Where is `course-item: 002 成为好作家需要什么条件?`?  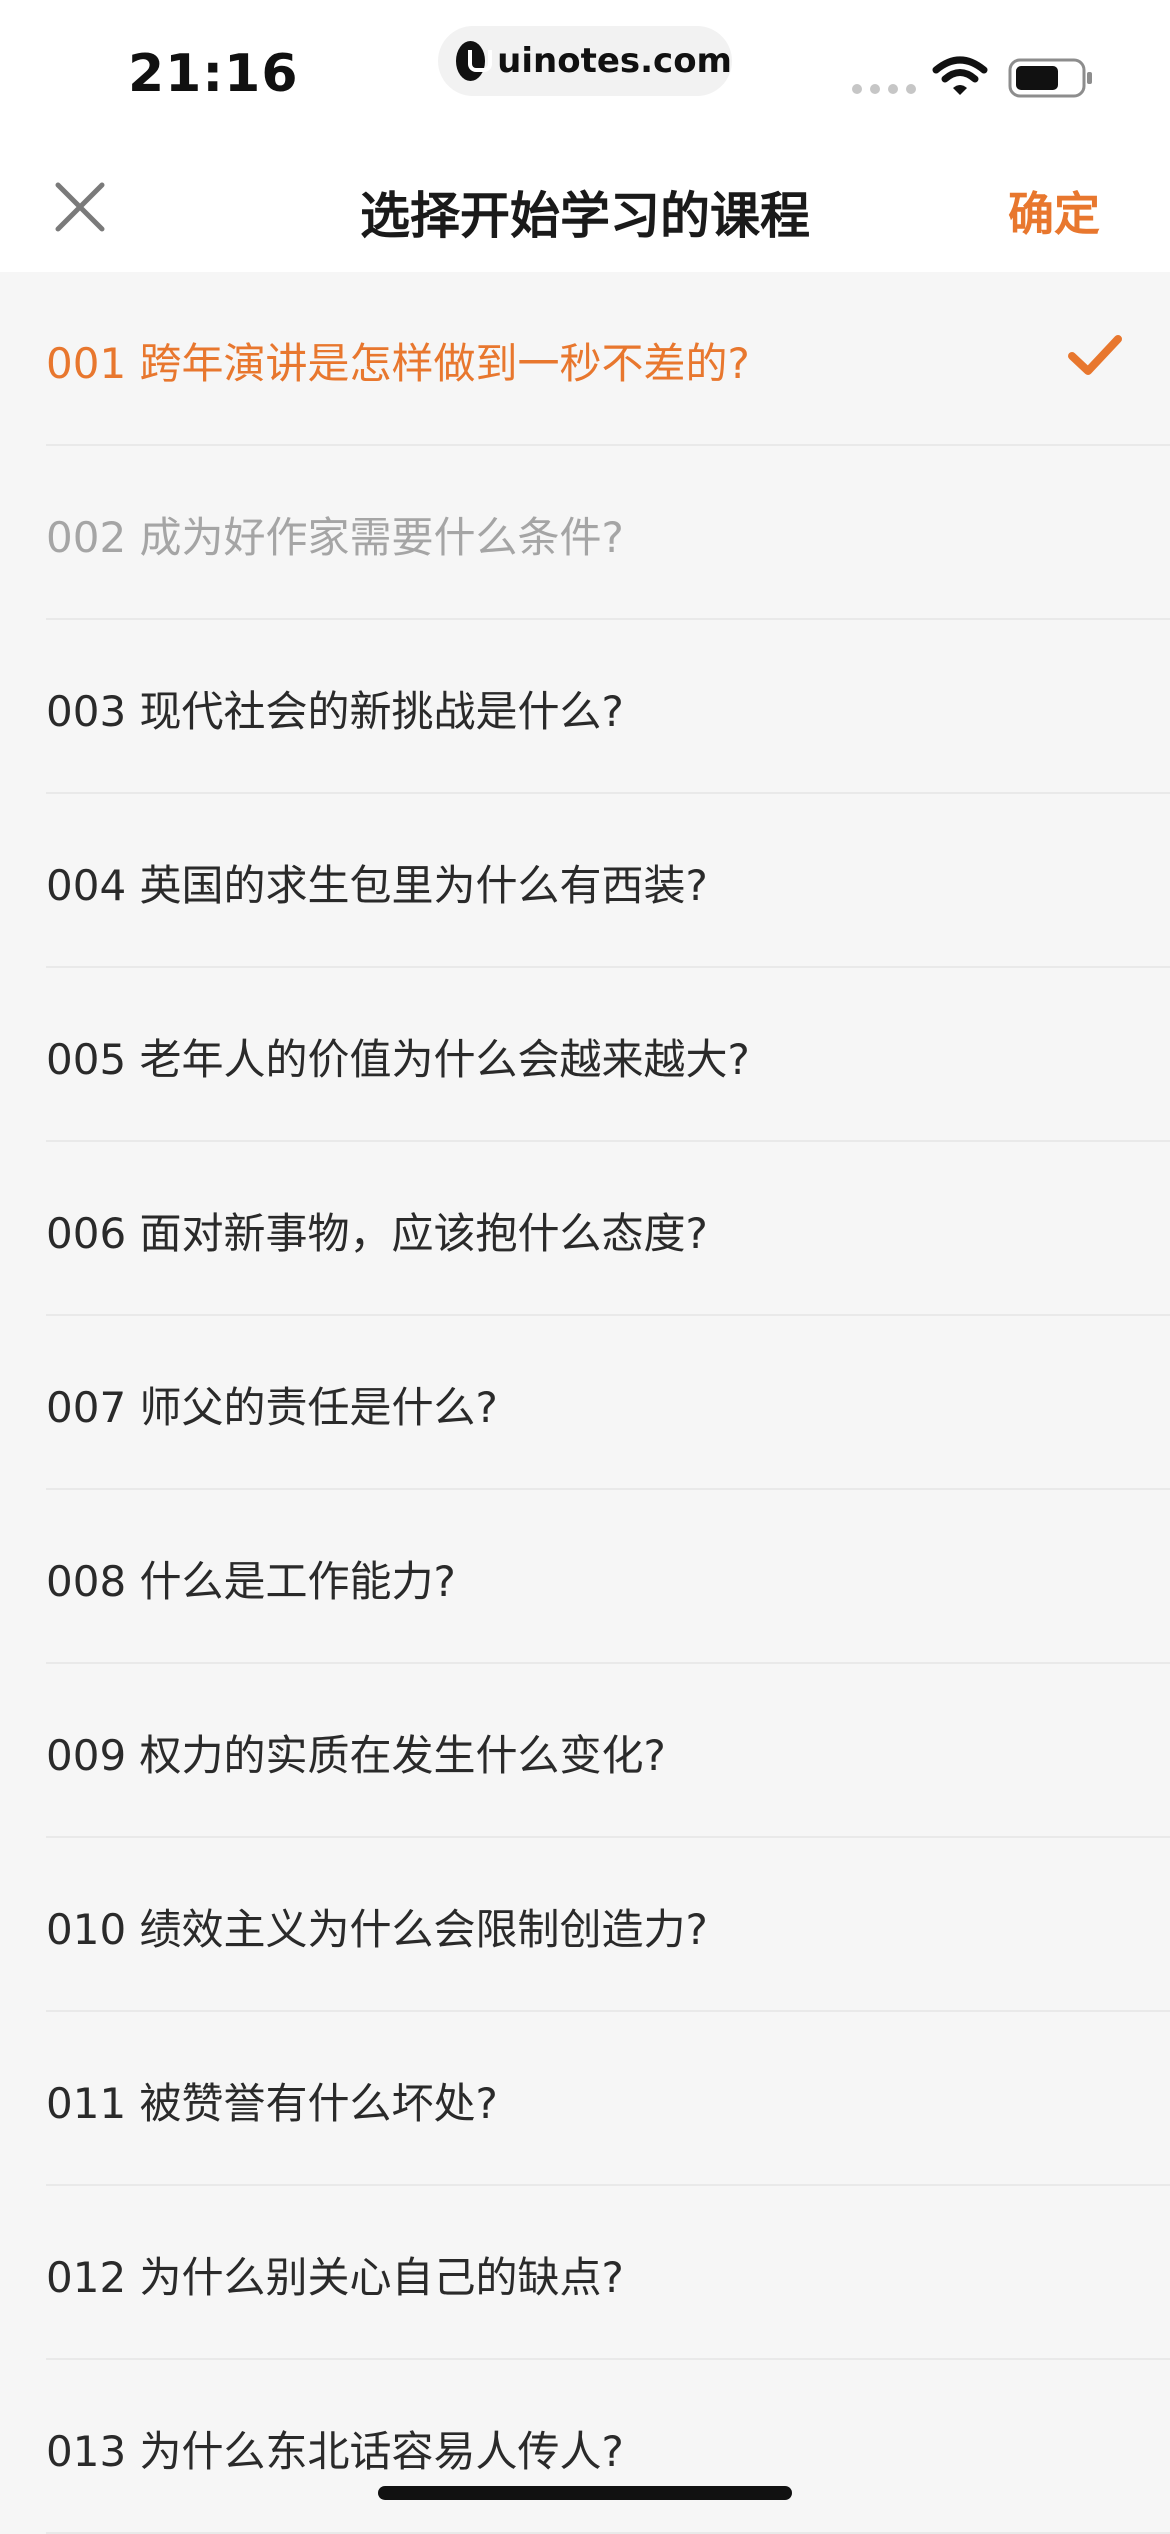
course-item: 002 成为好作家需要什么条件? is located at coordinates (608, 533).